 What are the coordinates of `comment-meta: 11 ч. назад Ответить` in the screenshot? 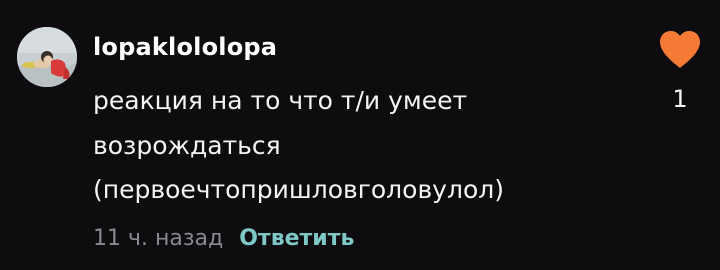 It's located at (223, 239).